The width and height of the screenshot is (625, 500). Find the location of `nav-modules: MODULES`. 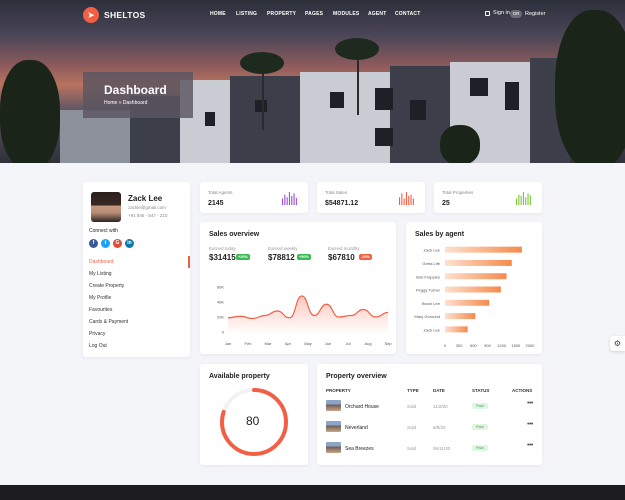

nav-modules: MODULES is located at coordinates (346, 14).